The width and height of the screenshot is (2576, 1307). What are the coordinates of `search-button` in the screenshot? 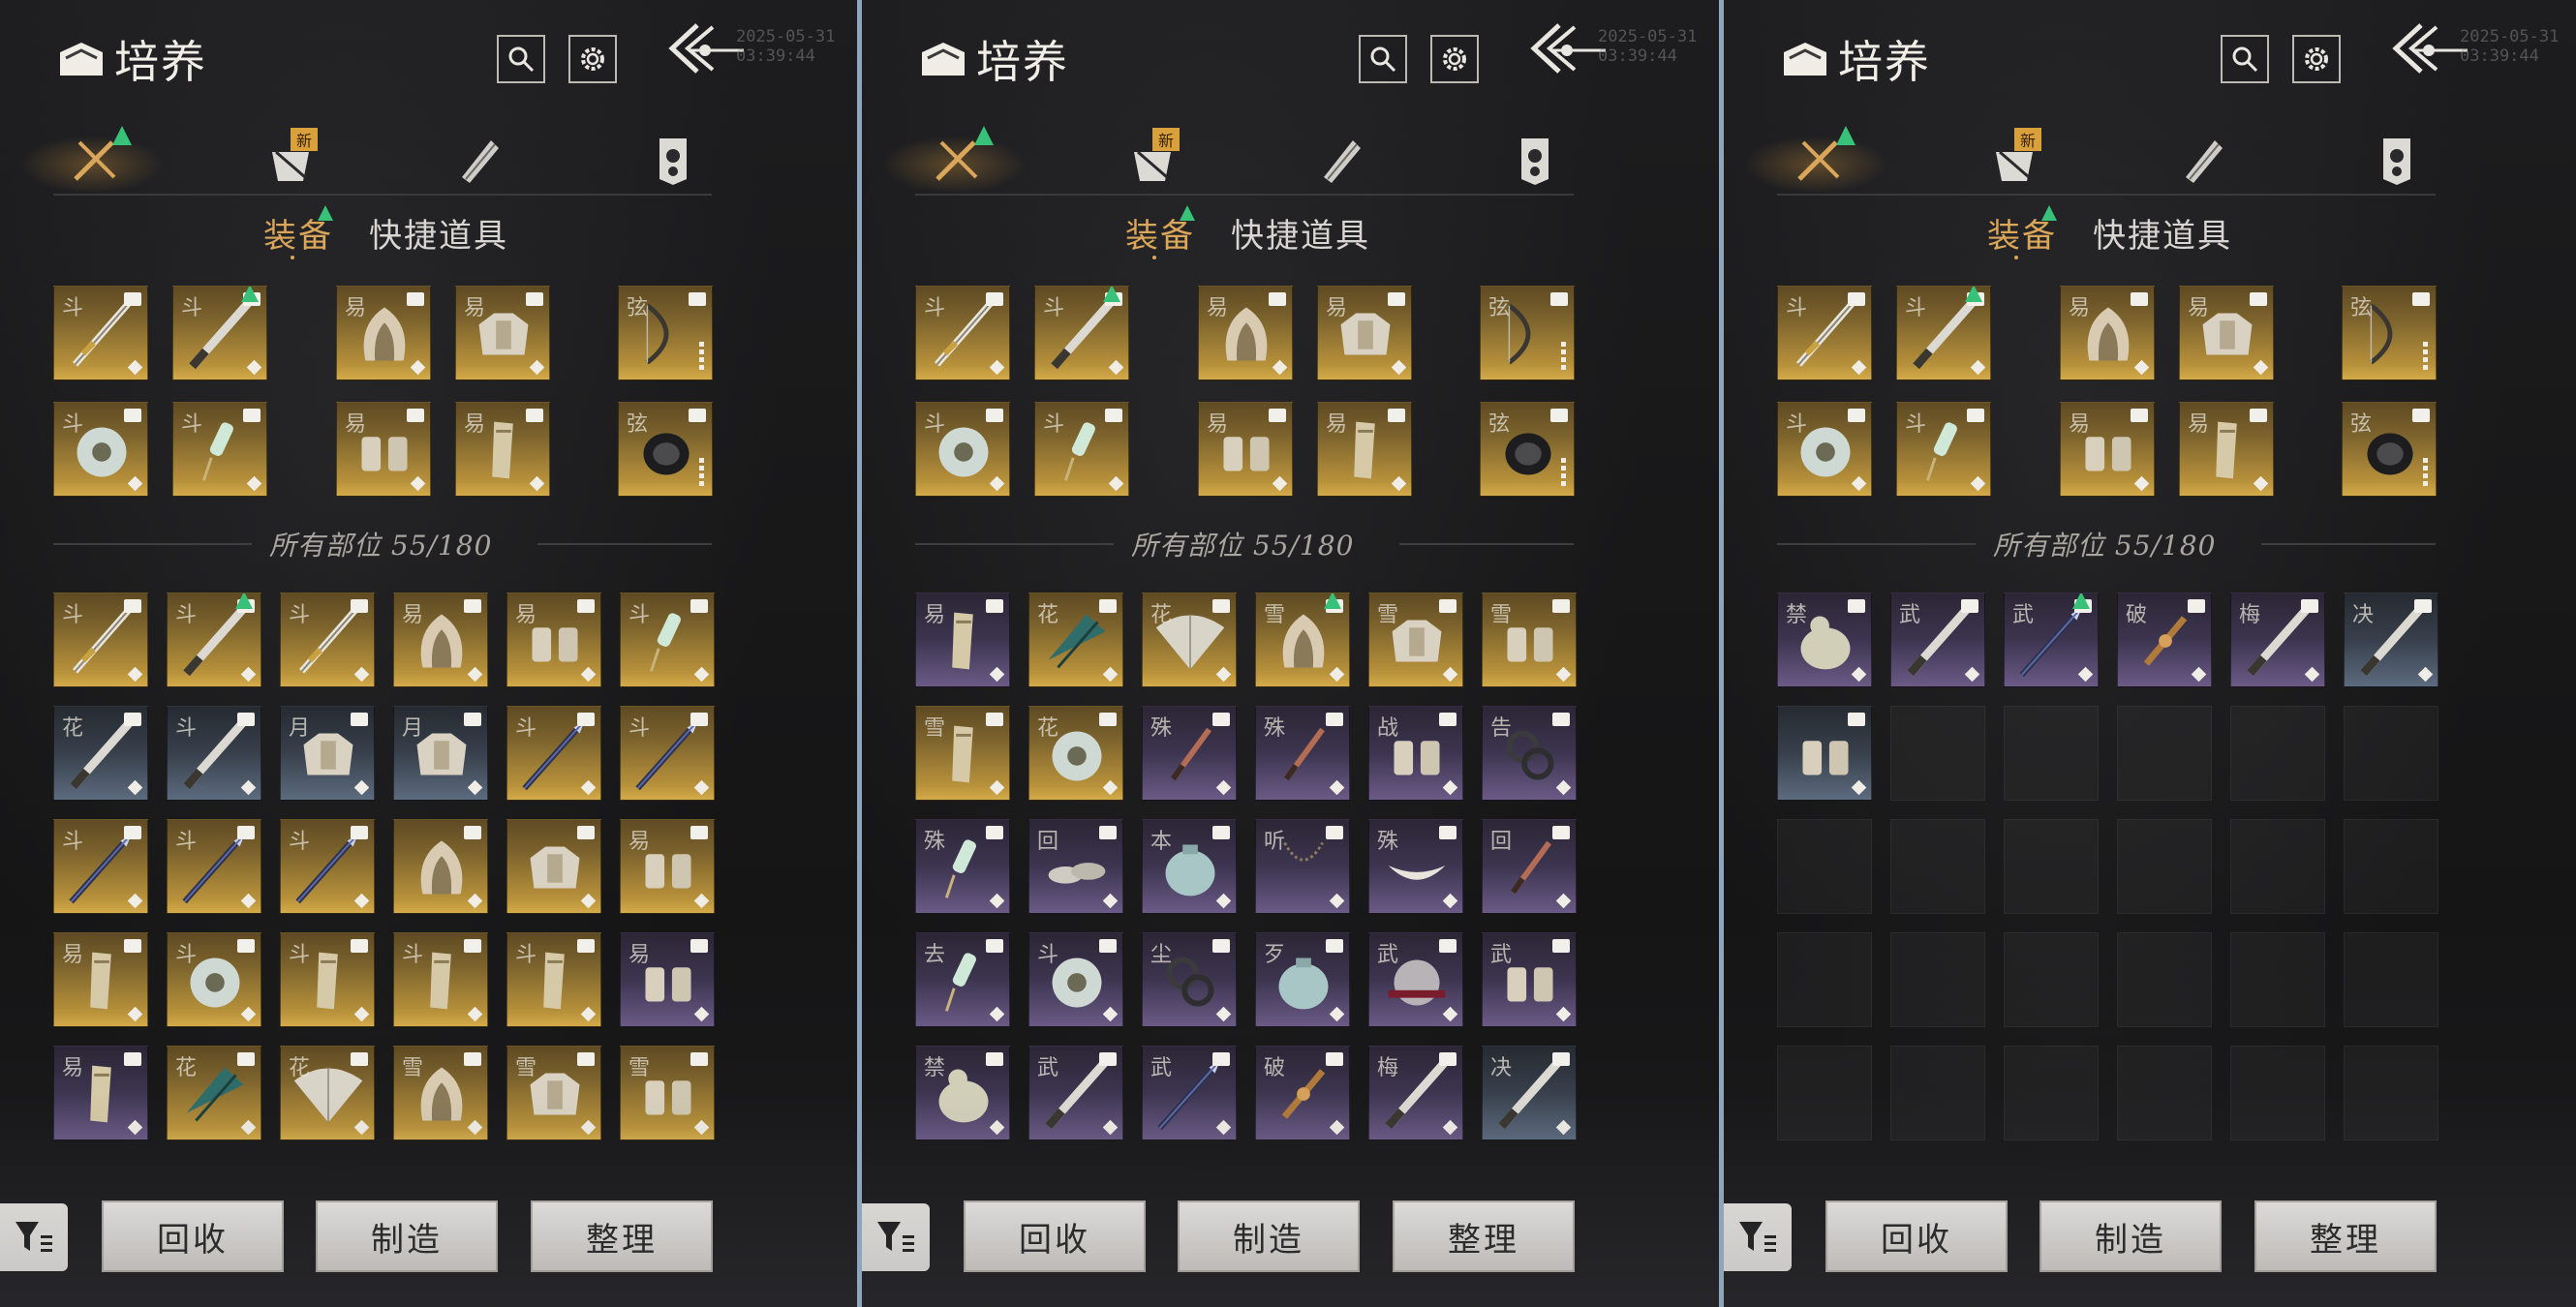 It's located at (1383, 59).